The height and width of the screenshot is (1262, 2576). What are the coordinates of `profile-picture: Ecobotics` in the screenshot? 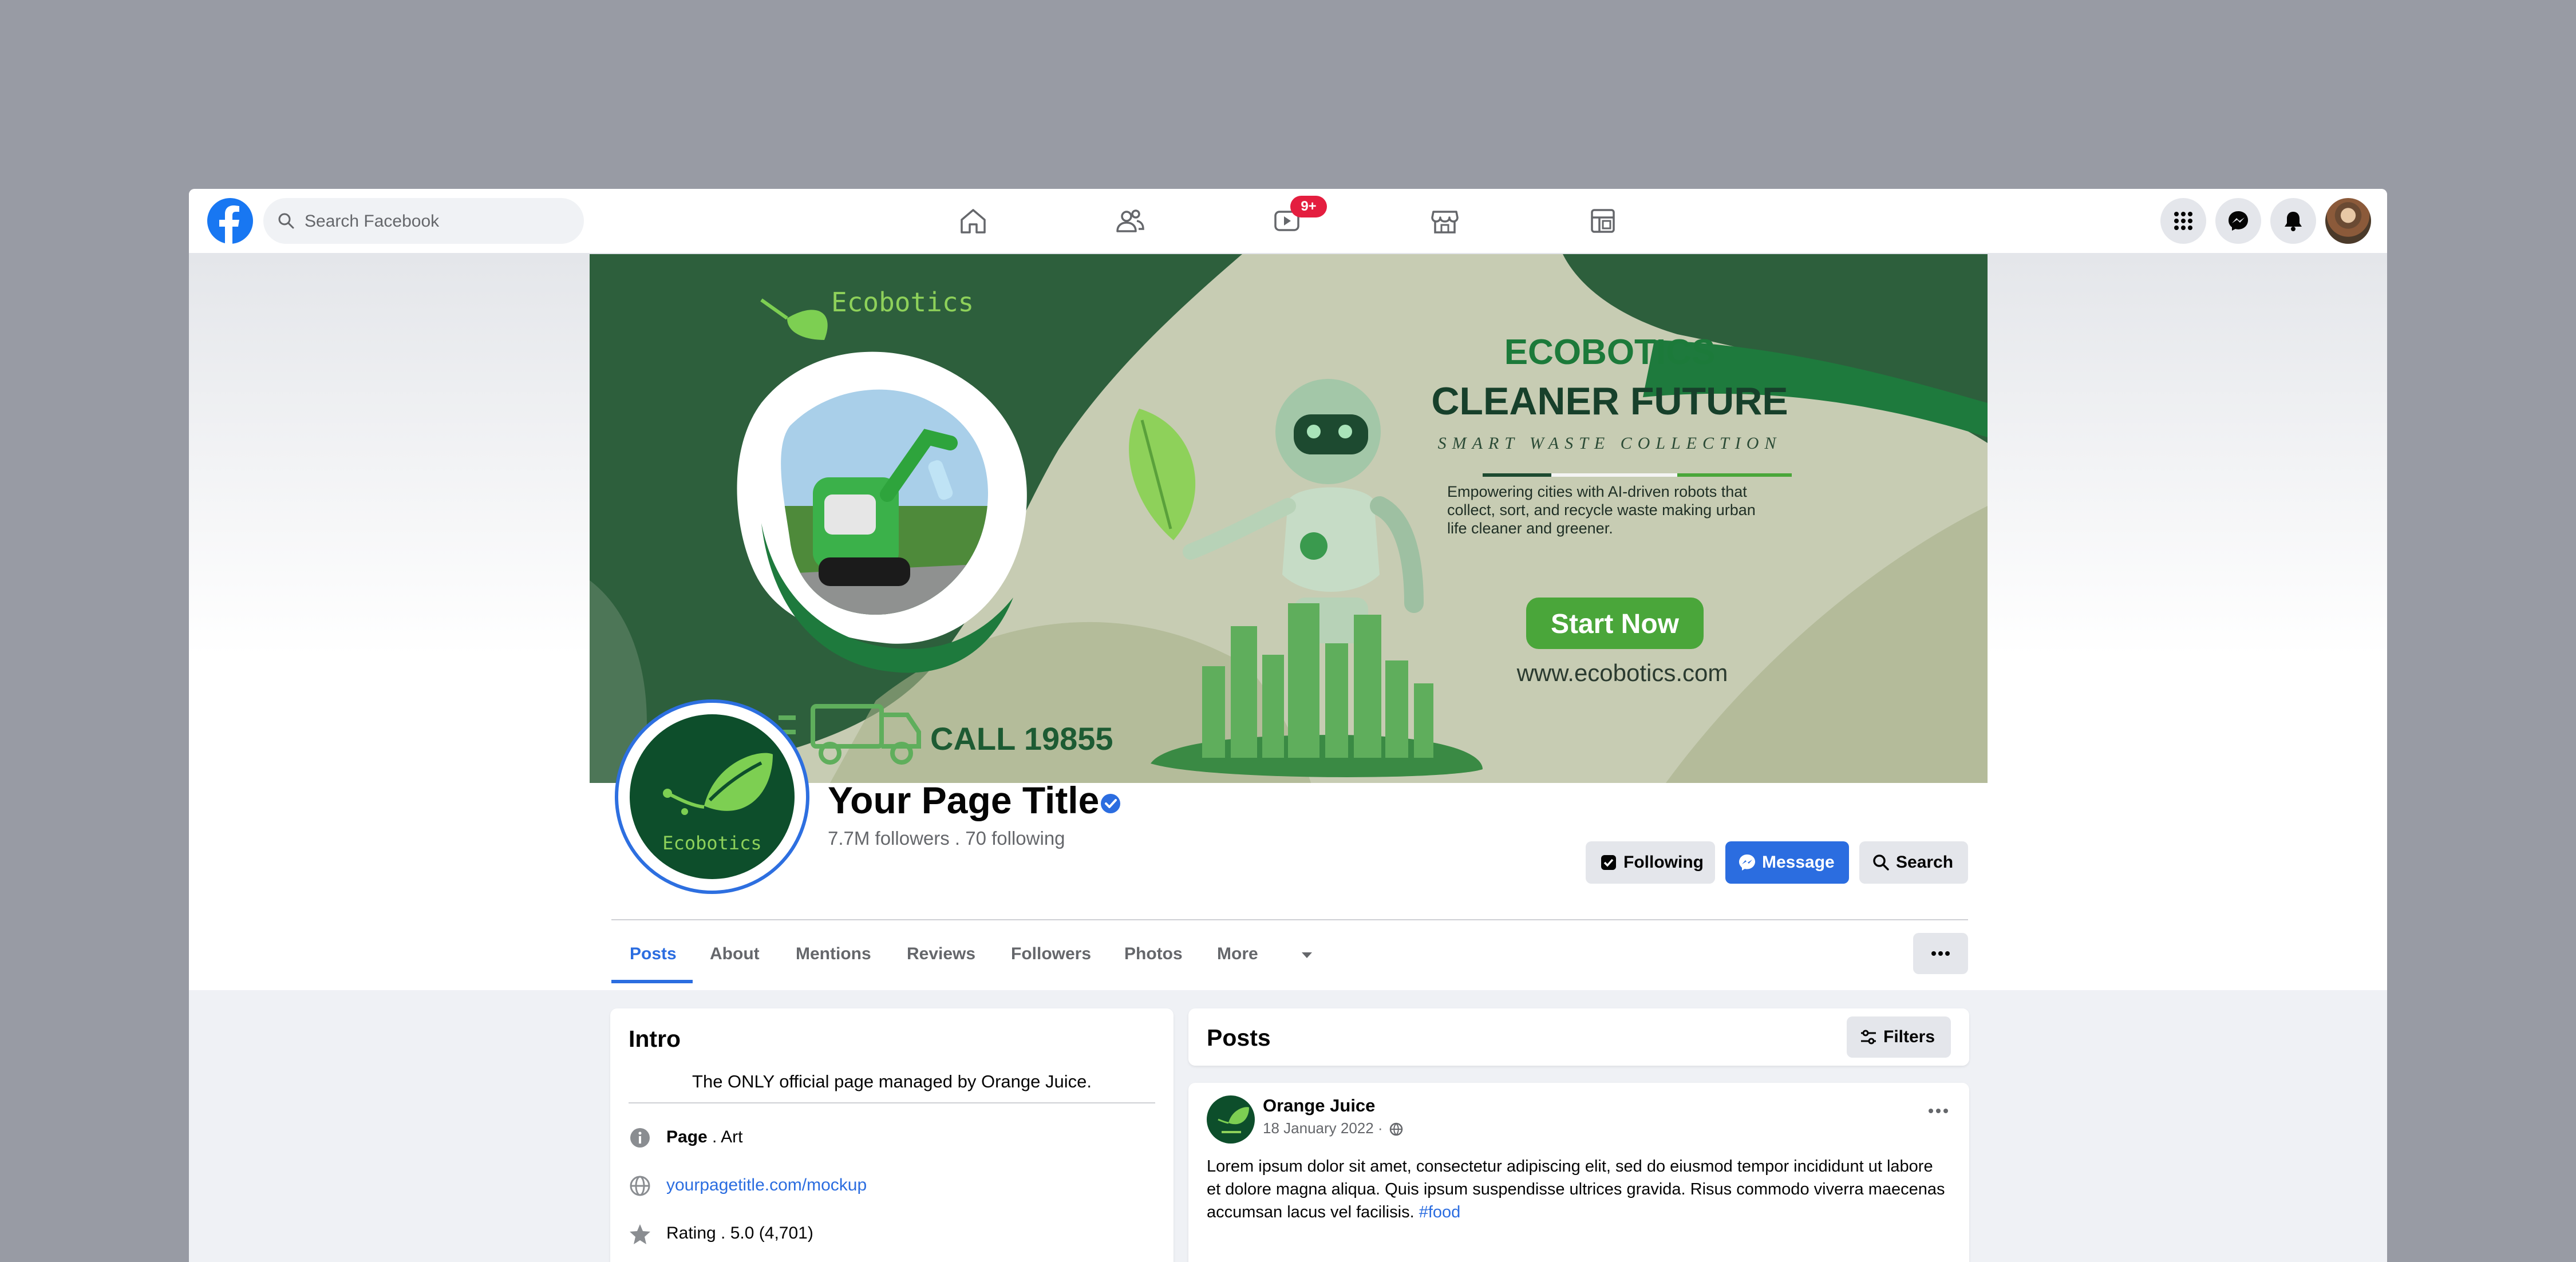 It's located at (712, 797).